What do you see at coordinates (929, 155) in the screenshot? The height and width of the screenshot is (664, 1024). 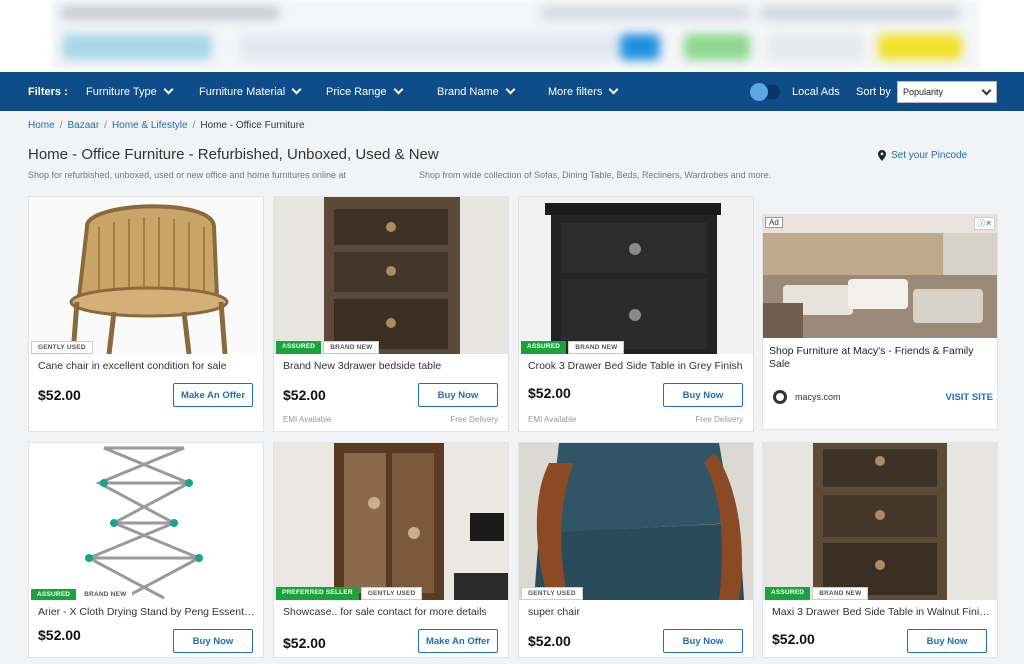 I see `pincode-label: Set your Pincode` at bounding box center [929, 155].